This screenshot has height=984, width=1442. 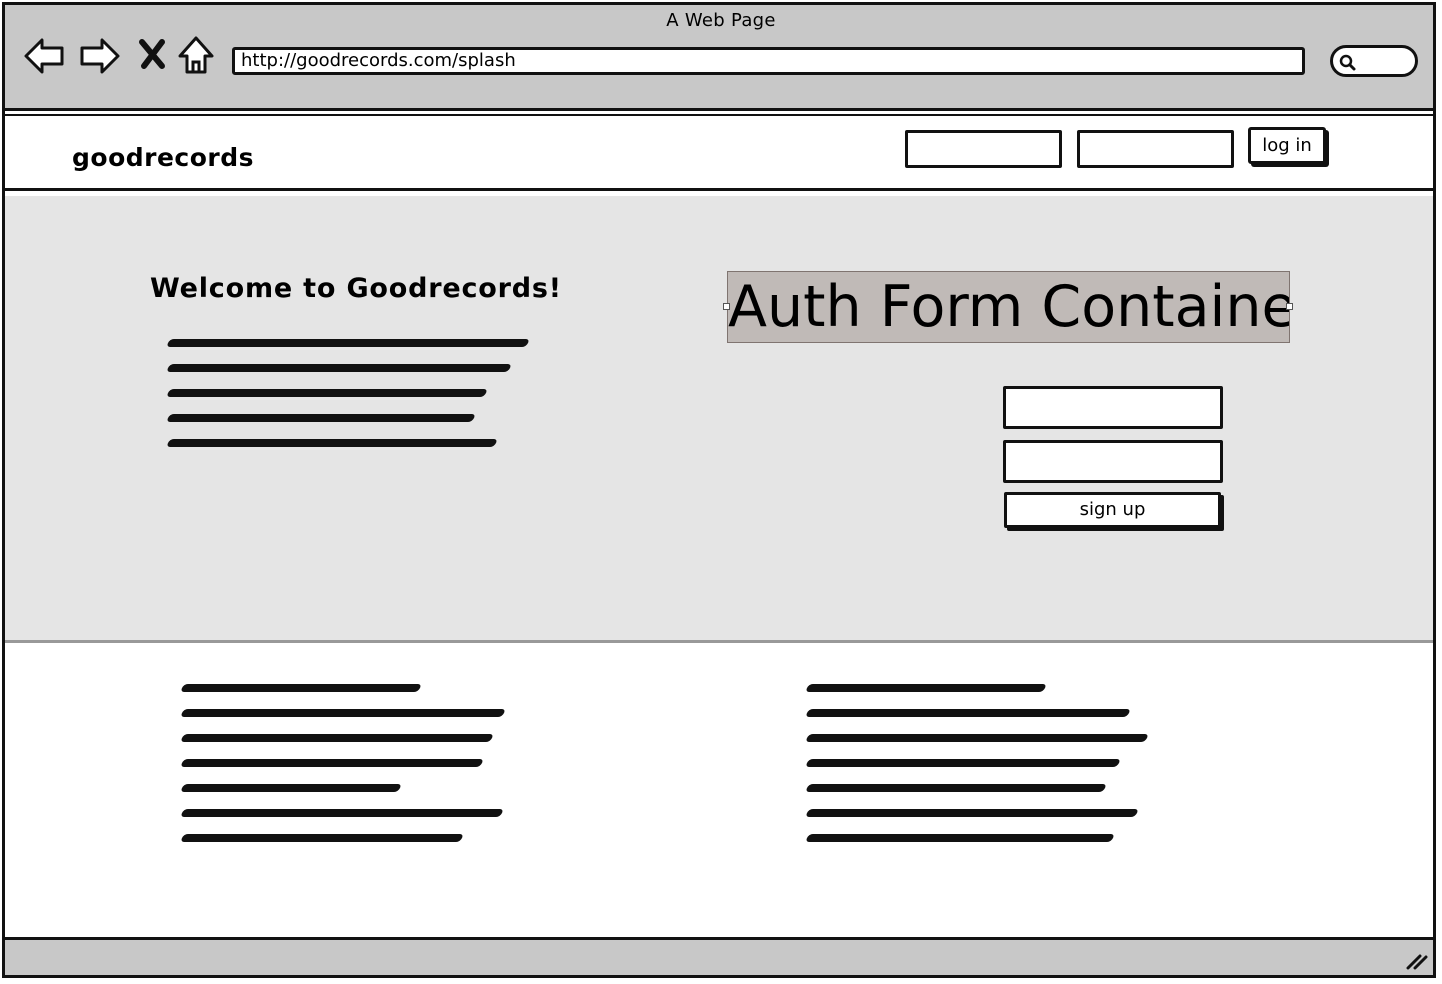 I want to click on search-icon, so click(x=1347, y=62).